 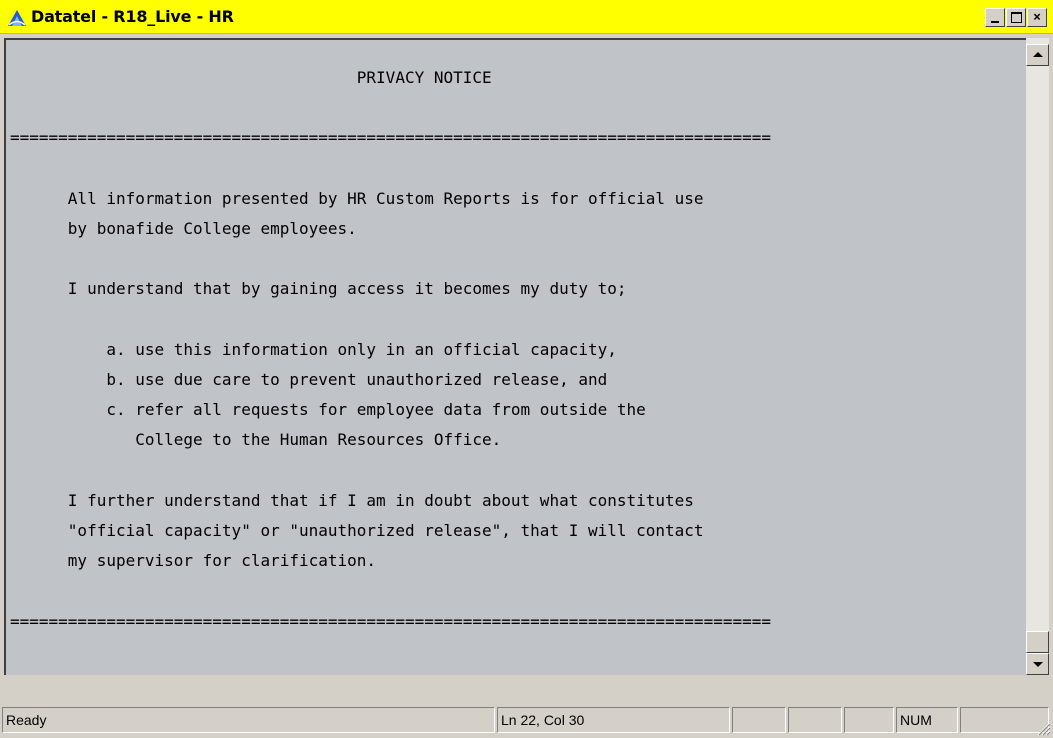 I want to click on arrow-up-icon, so click(x=1038, y=54).